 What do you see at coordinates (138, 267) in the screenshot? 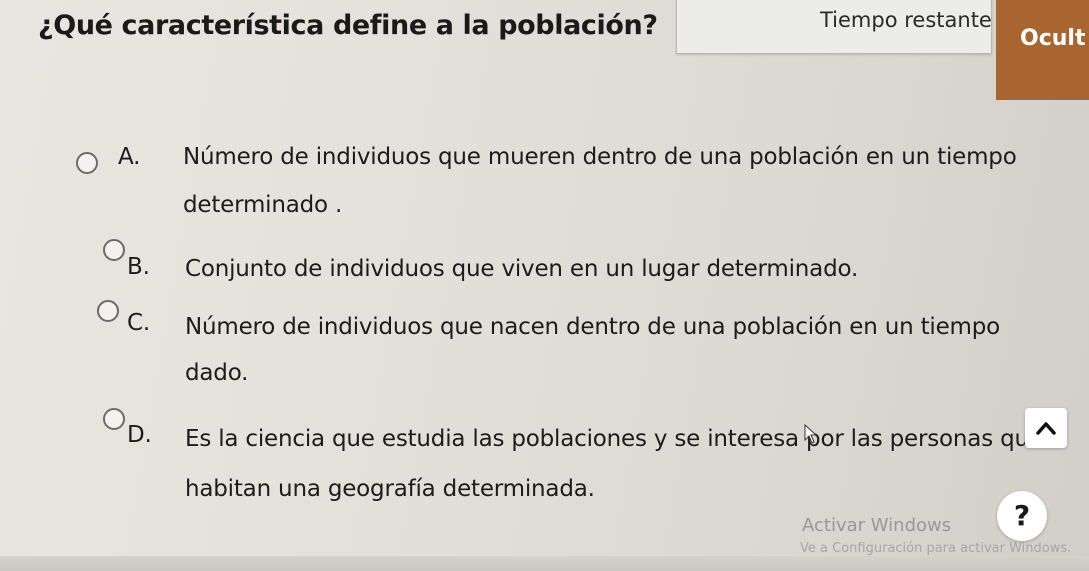
I see `option-b-letter: B.` at bounding box center [138, 267].